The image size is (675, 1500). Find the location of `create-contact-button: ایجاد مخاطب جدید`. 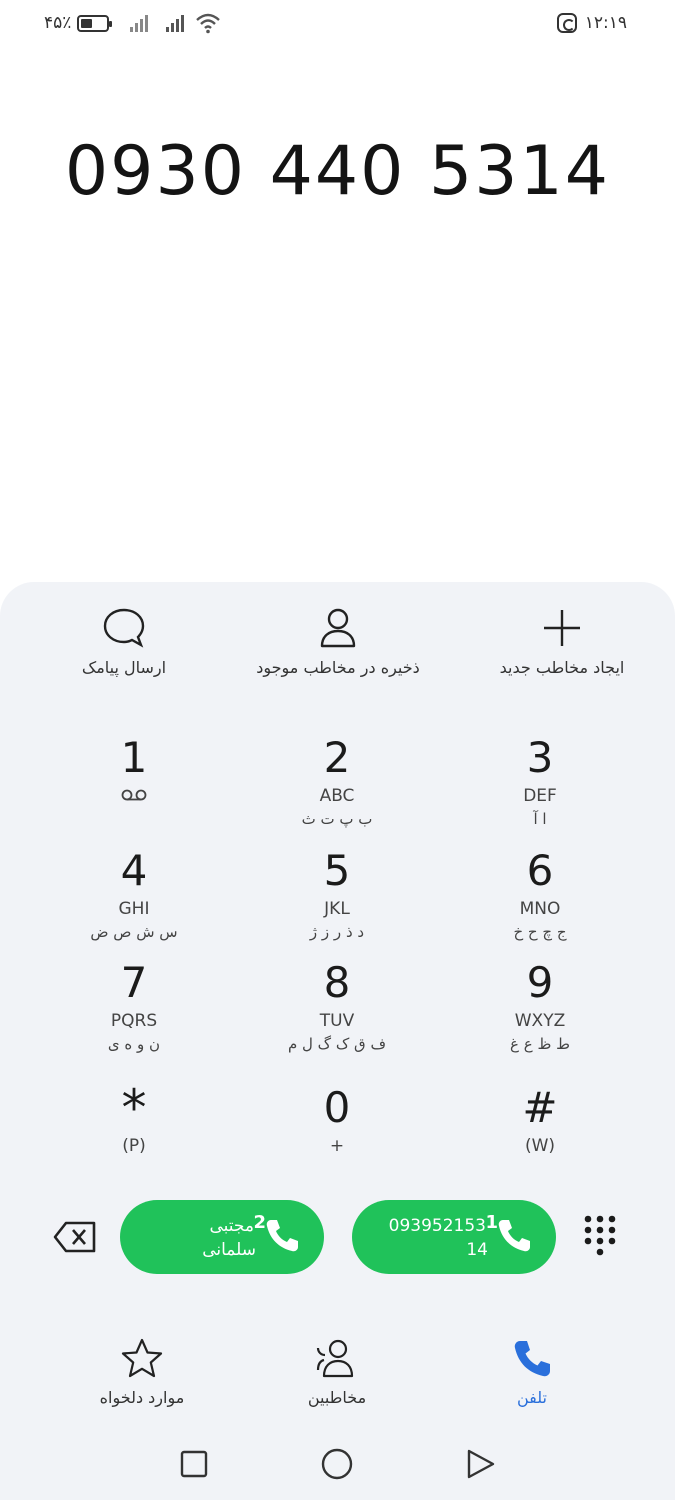

create-contact-button: ایجاد مخاطب جدید is located at coordinates (562, 640).